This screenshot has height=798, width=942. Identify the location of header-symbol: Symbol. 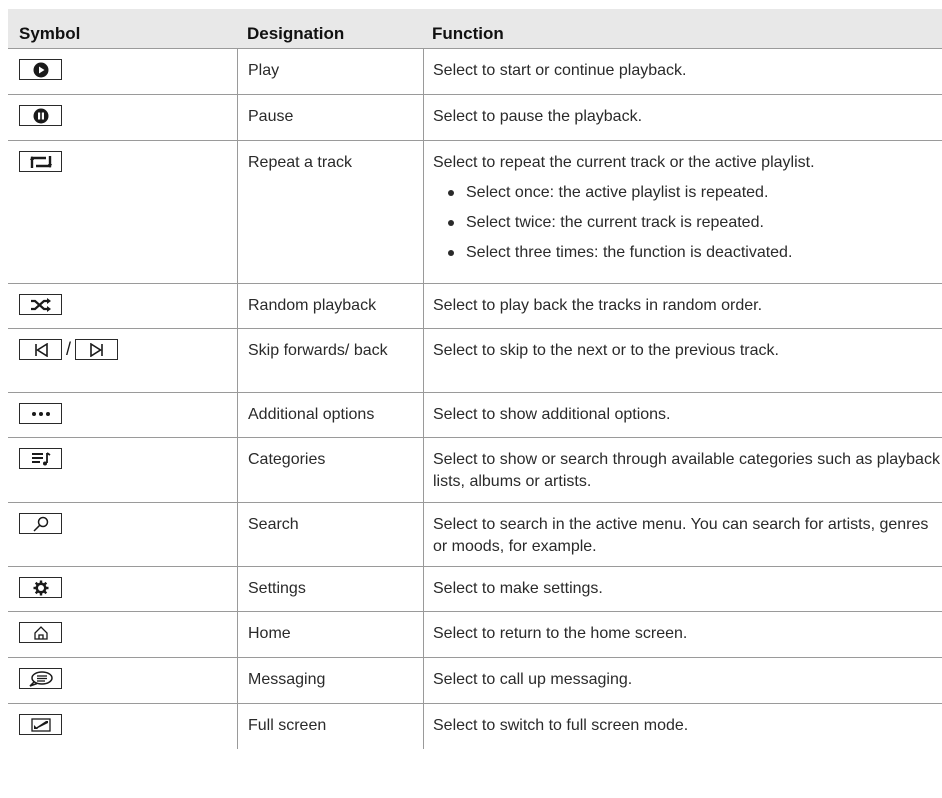
(50, 33).